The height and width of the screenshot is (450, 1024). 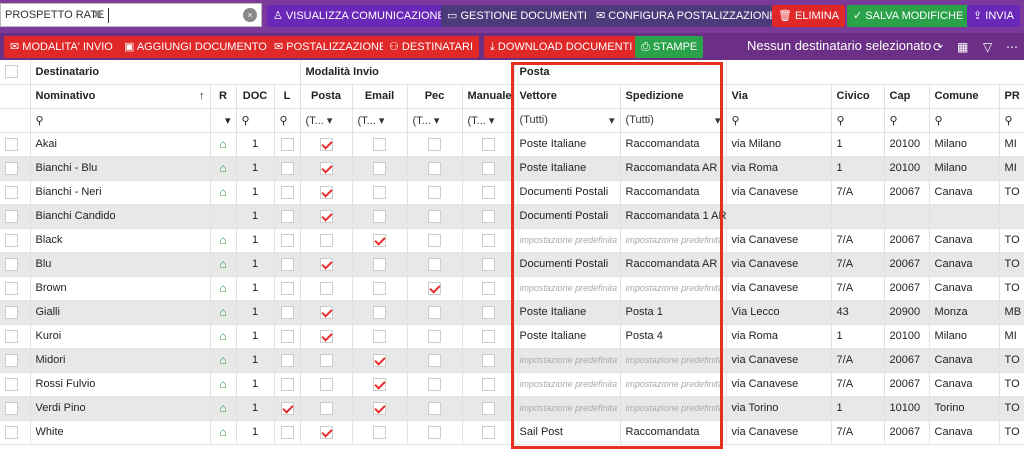 What do you see at coordinates (1011, 120) in the screenshot?
I see `filter-pr: ⚲` at bounding box center [1011, 120].